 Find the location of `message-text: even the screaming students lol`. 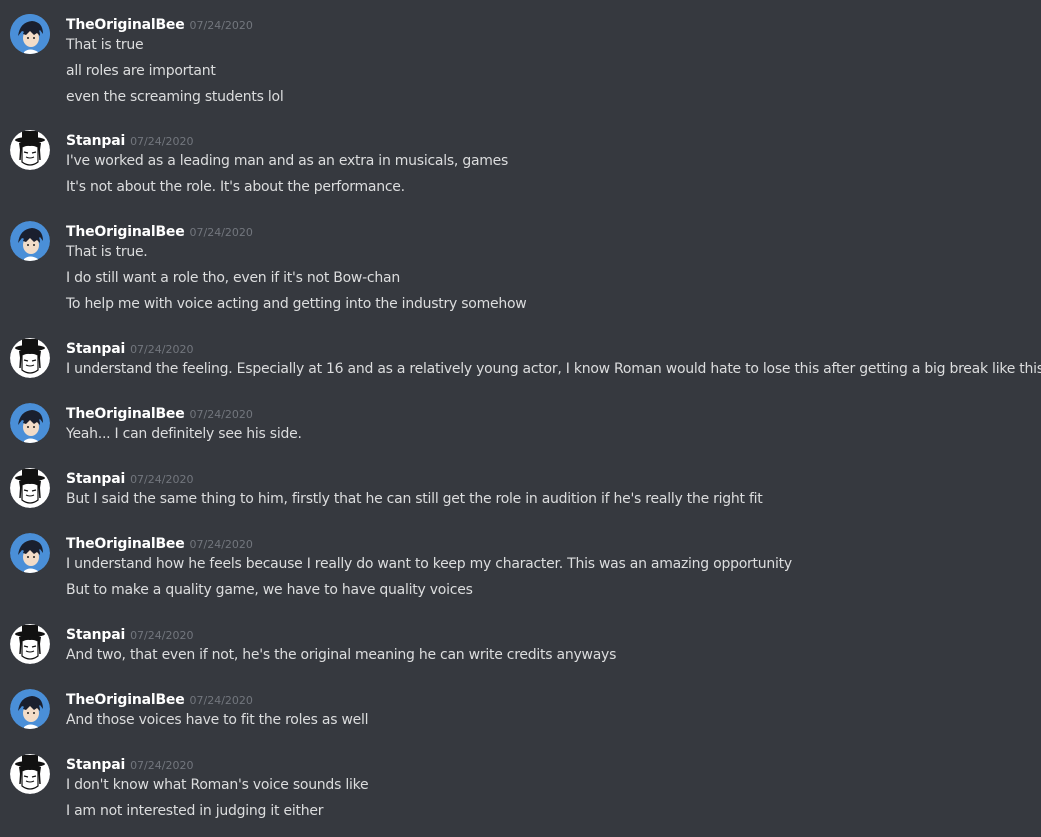

message-text: even the screaming students lol is located at coordinates (175, 97).